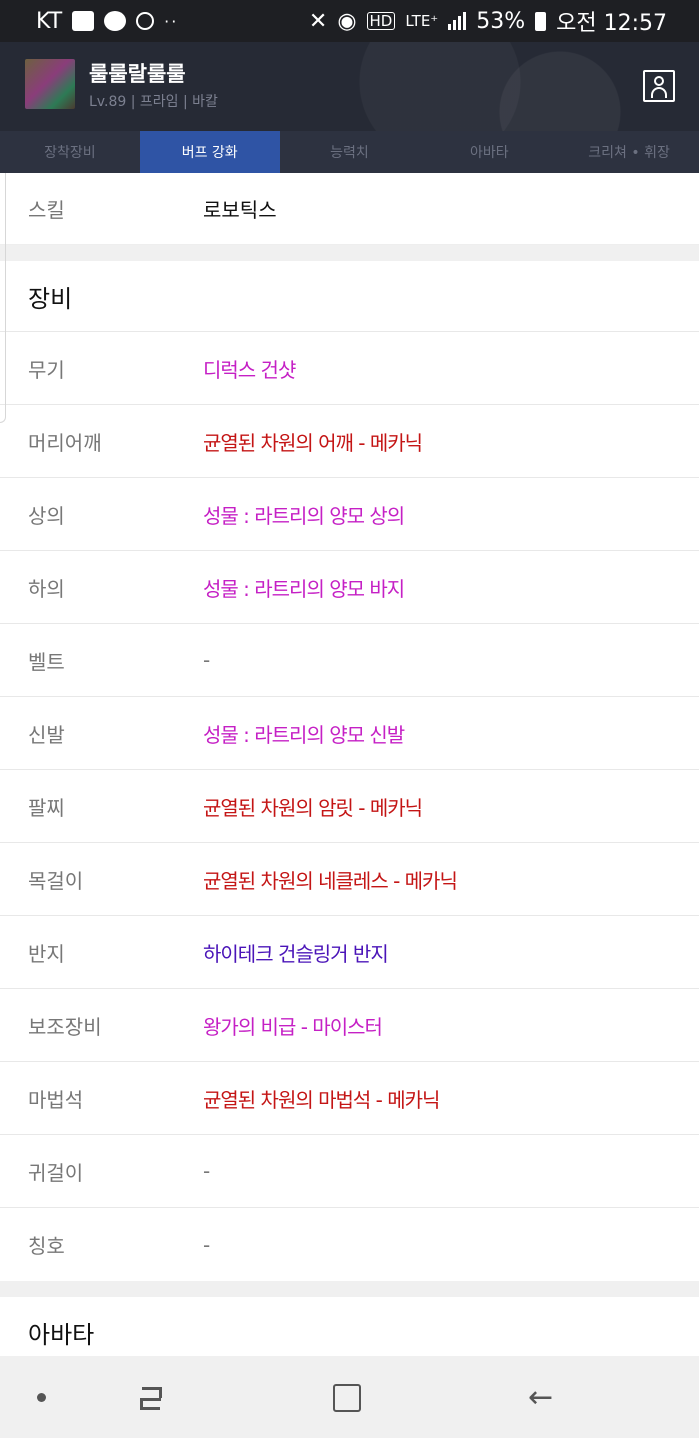  I want to click on character-avatar, so click(50, 84).